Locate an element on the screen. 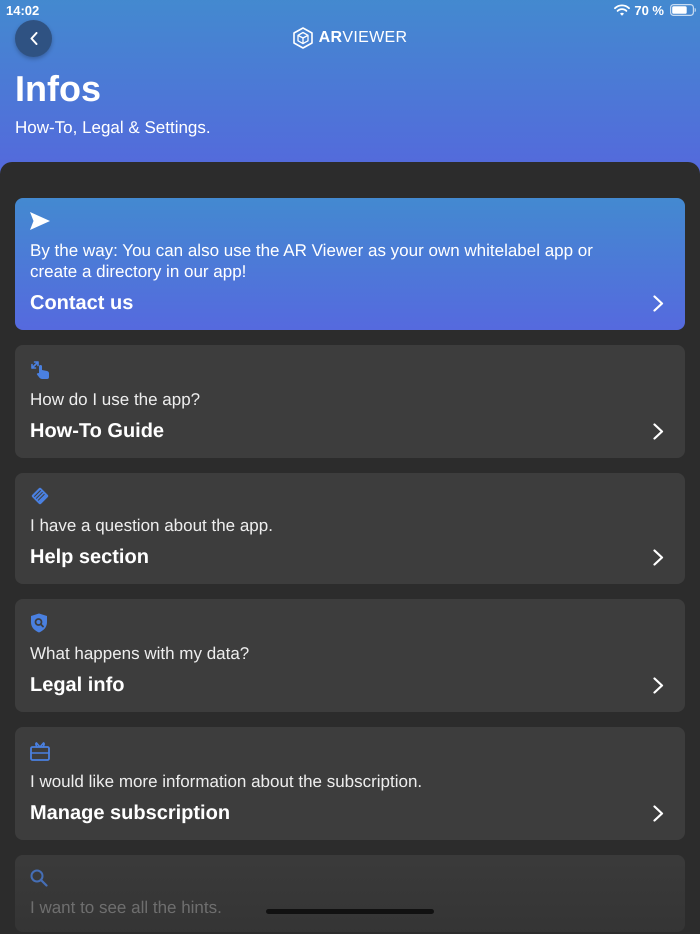 This screenshot has height=934, width=700. card-question: What happens with my data? is located at coordinates (140, 653).